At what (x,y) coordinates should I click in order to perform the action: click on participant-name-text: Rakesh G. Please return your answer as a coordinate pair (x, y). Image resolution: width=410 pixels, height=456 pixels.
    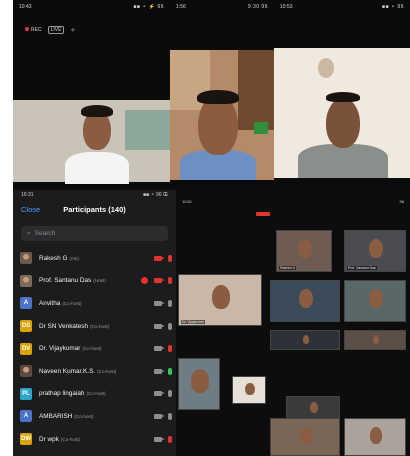
    Looking at the image, I should click on (53, 258).